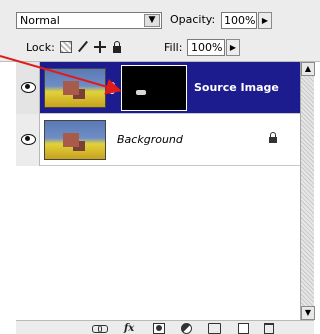  Describe the element at coordinates (160, 47) in the screenshot. I see `lock-fill-row: Lock: Fill: 100% ▶` at that location.